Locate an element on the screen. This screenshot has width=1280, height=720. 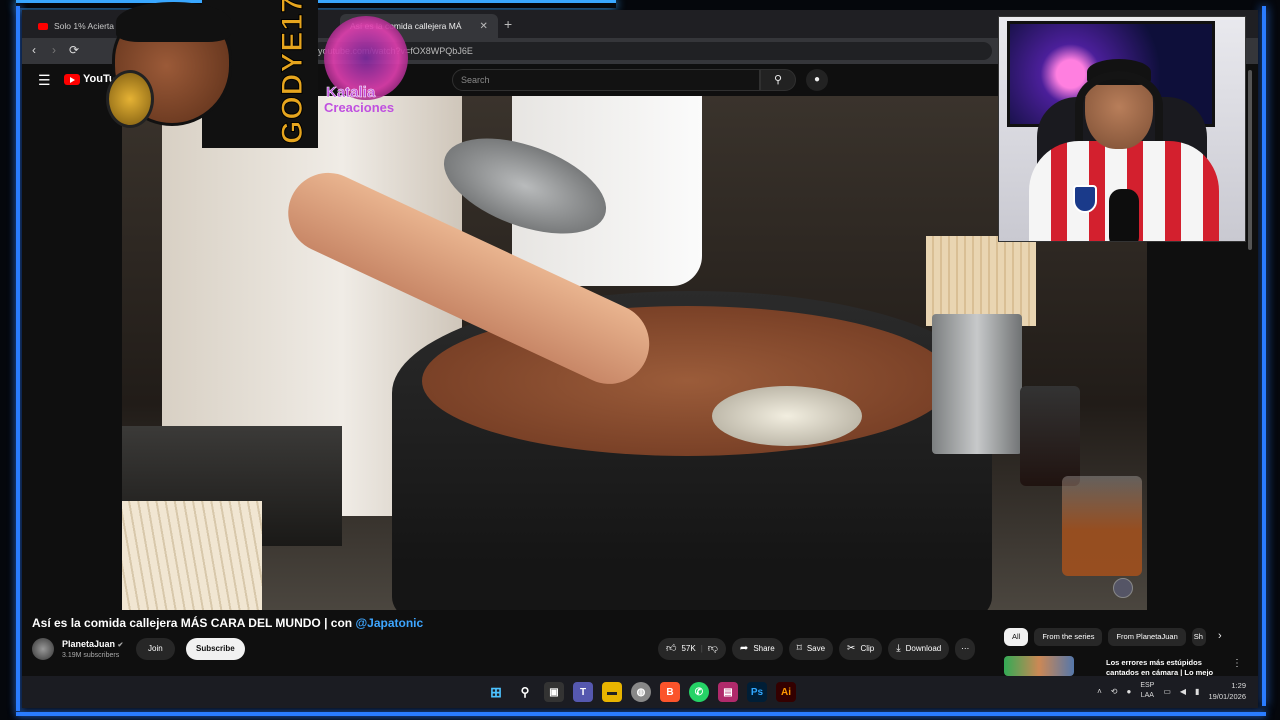
chevron-right-icon: › is located at coordinates (1220, 636).